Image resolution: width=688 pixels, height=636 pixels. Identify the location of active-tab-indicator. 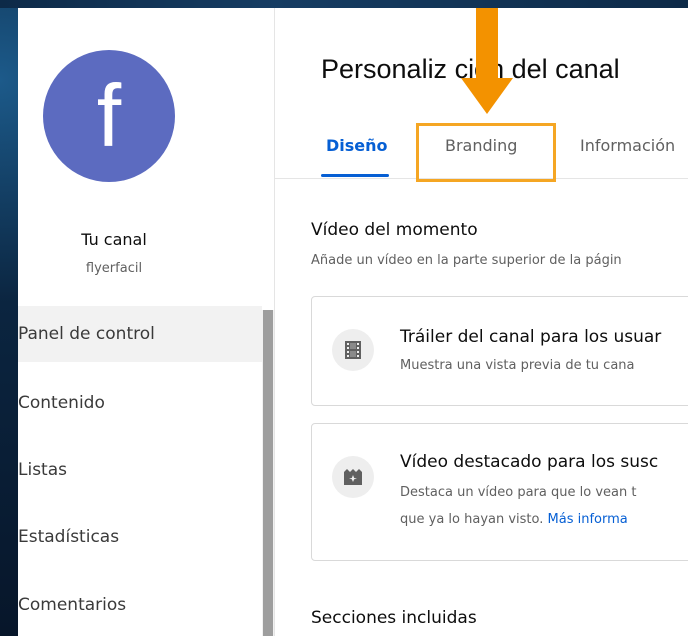
(355, 175).